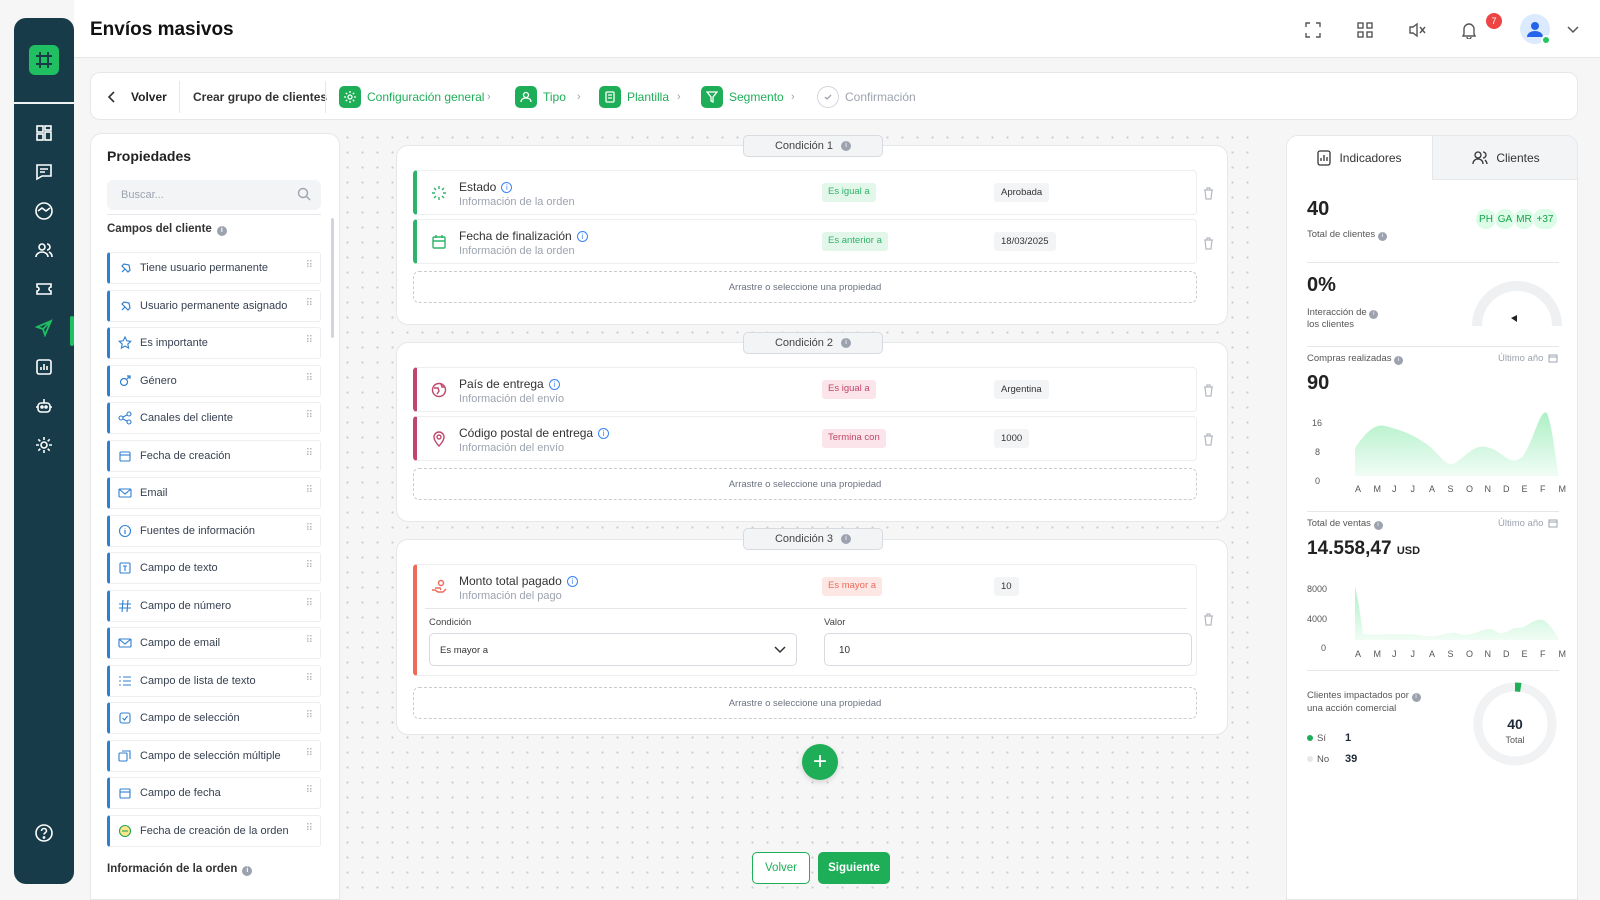 The width and height of the screenshot is (1600, 900). Describe the element at coordinates (44, 833) in the screenshot. I see `help-icon` at that location.